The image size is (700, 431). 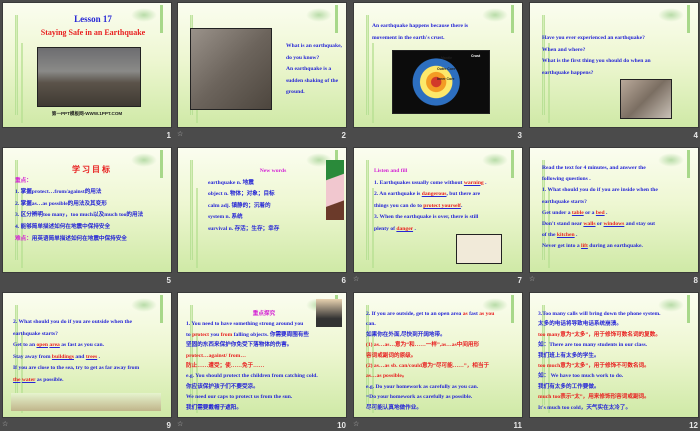 What do you see at coordinates (241, 194) in the screenshot?
I see `text-segment: object n. 物体；对象；目标` at bounding box center [241, 194].